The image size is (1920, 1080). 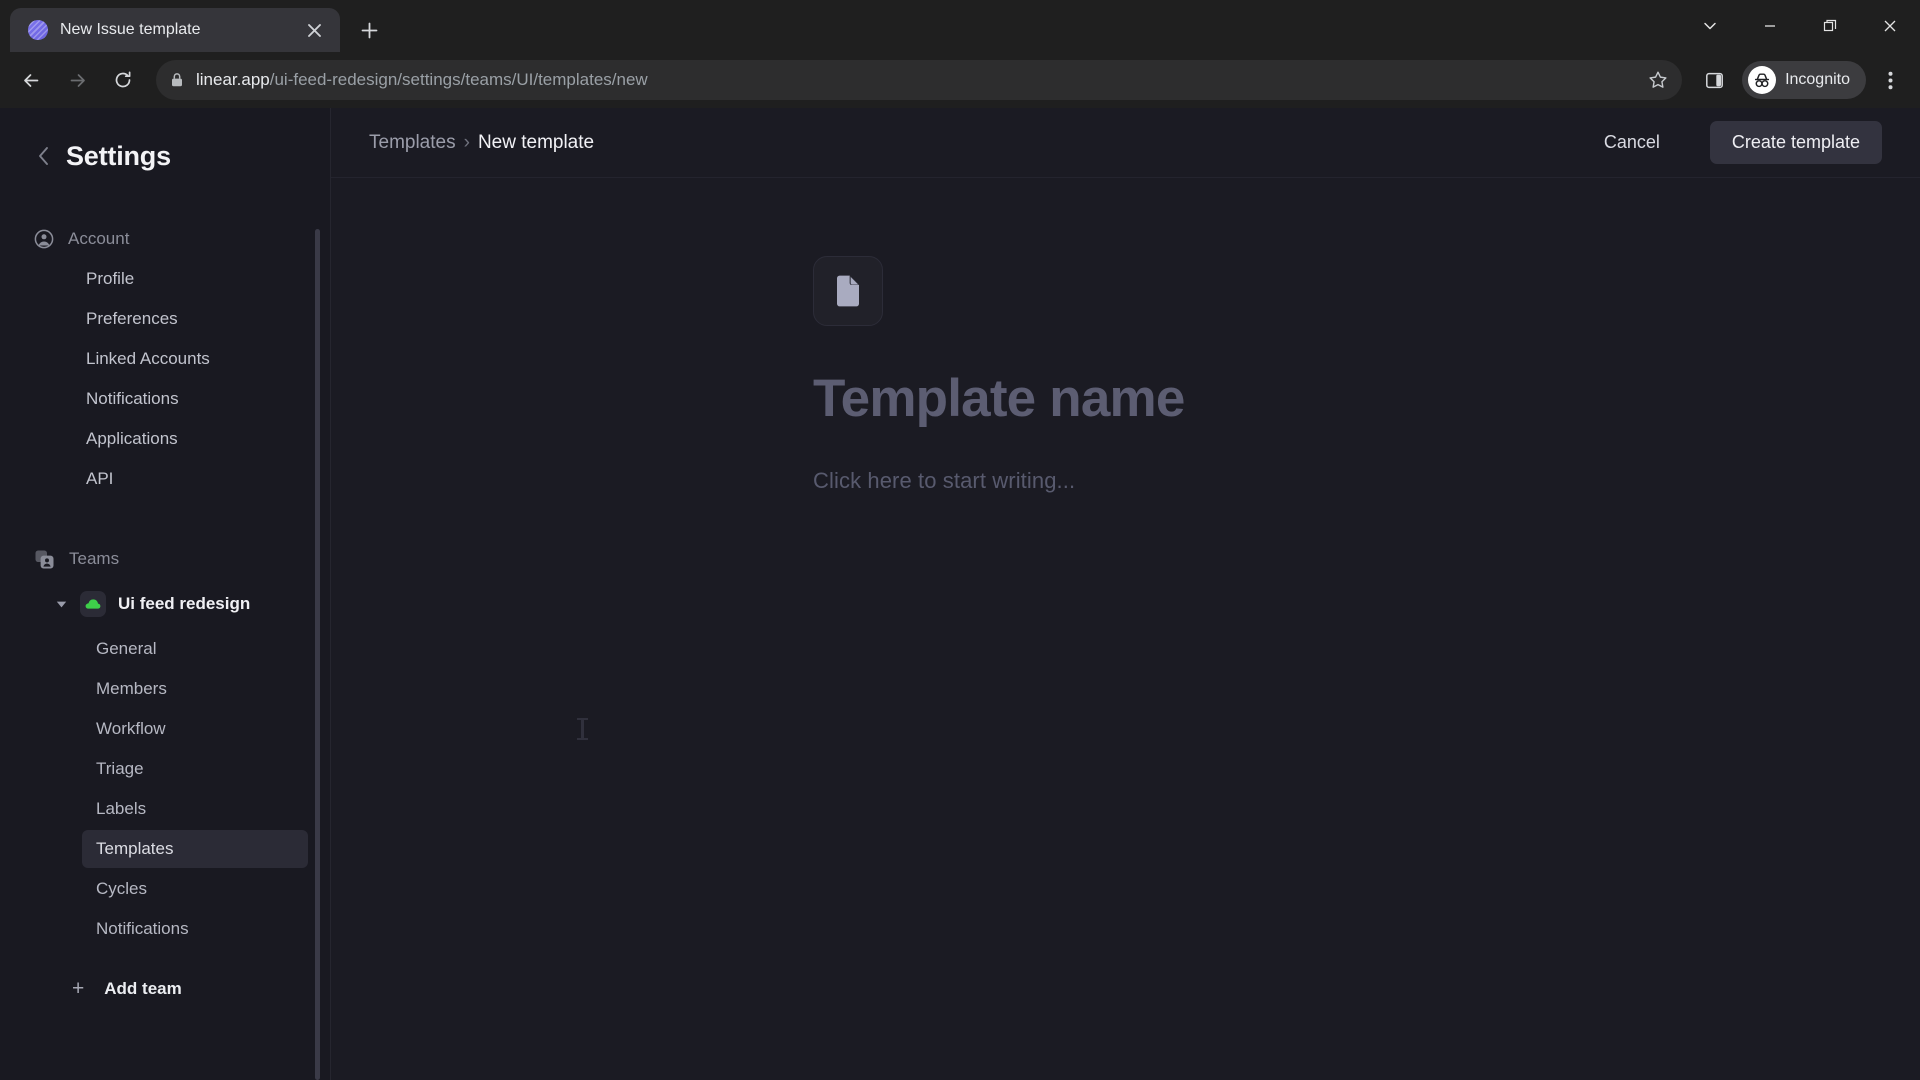 I want to click on incognito-badge: Incognito, so click(x=1804, y=80).